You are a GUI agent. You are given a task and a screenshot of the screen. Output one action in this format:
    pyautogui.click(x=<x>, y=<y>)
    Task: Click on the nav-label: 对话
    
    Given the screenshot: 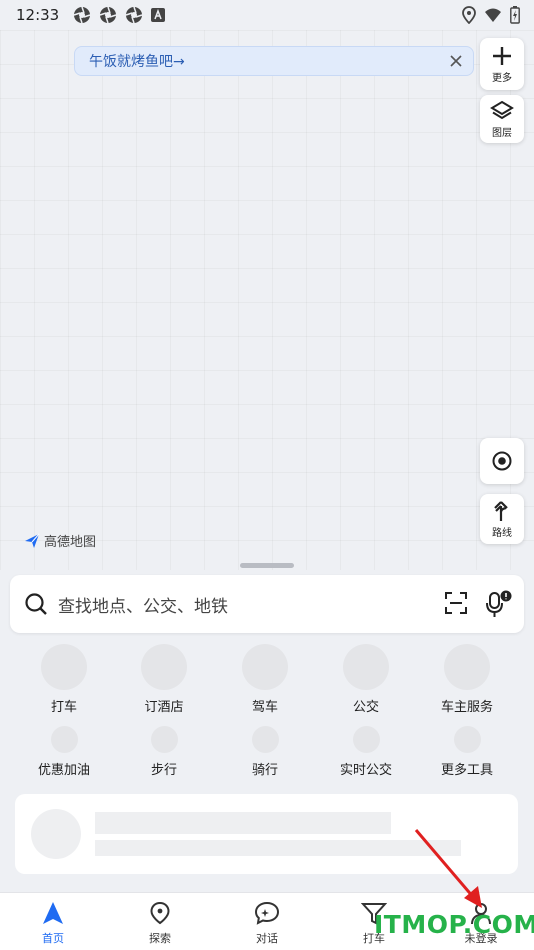 What is the action you would take?
    pyautogui.click(x=267, y=938)
    